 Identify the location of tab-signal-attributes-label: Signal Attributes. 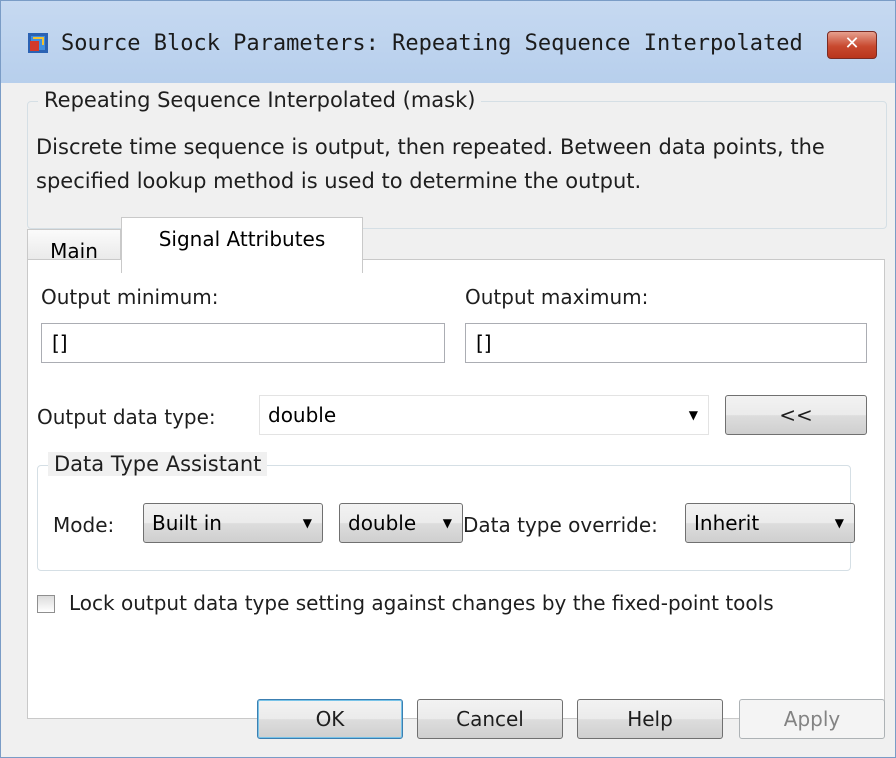
(242, 239).